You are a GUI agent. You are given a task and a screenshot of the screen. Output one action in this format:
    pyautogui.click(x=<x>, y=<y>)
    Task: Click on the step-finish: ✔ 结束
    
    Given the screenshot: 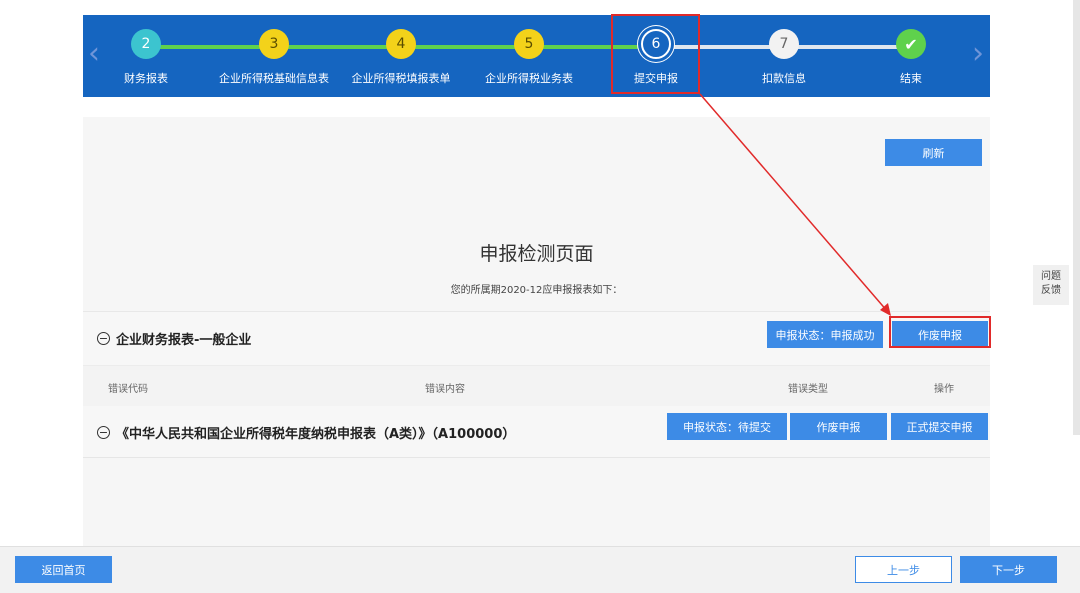 What is the action you would take?
    pyautogui.click(x=911, y=57)
    